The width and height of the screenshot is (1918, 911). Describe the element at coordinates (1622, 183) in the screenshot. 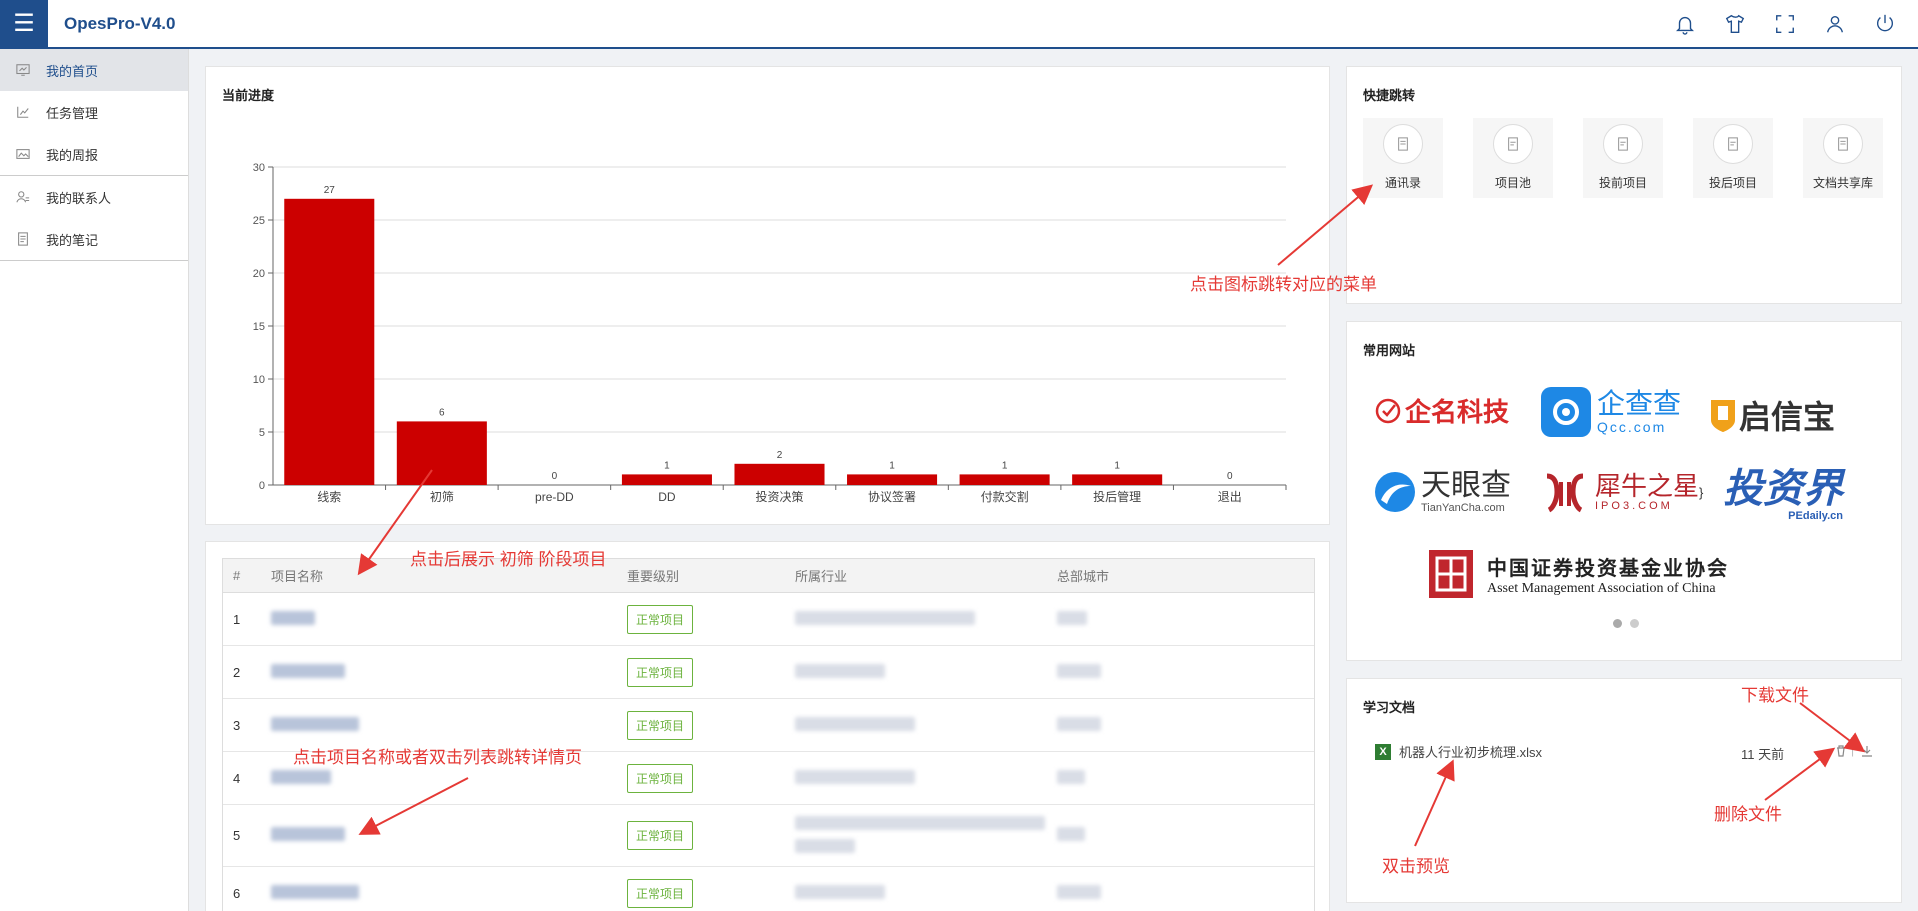

I see `quick-jump-label: 投前项目` at that location.